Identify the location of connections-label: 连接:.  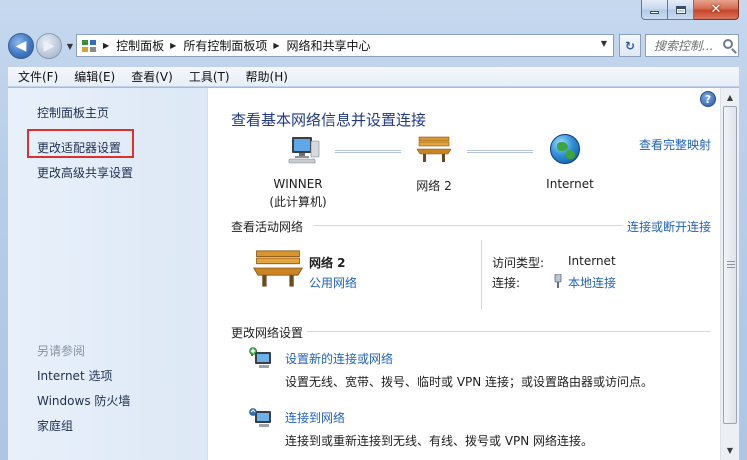
(506, 283).